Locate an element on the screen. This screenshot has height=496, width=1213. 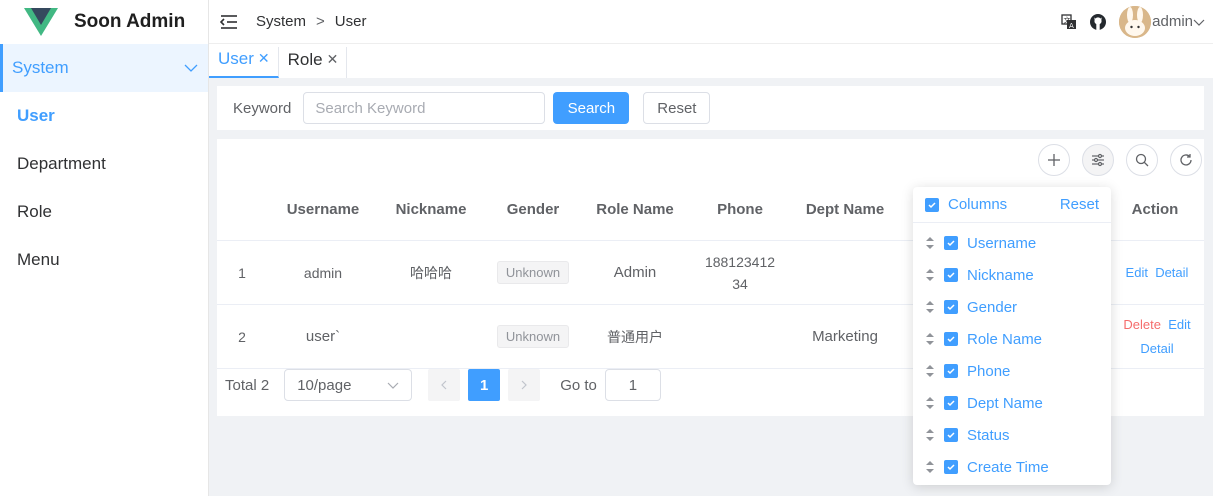
column-toggle-item: Gender is located at coordinates (1012, 307).